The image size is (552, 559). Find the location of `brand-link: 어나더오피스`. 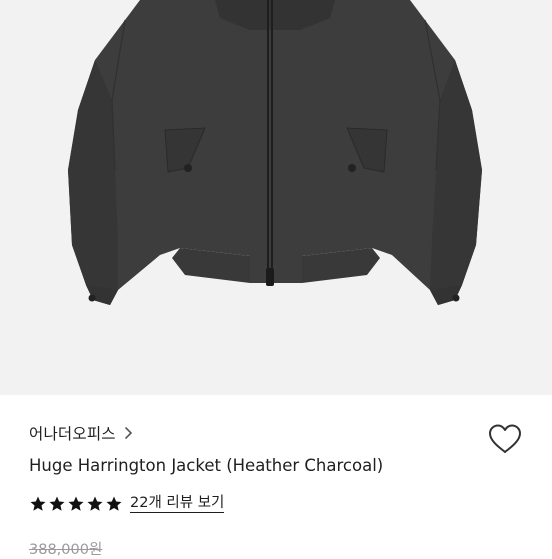

brand-link: 어나더오피스 is located at coordinates (81, 433).